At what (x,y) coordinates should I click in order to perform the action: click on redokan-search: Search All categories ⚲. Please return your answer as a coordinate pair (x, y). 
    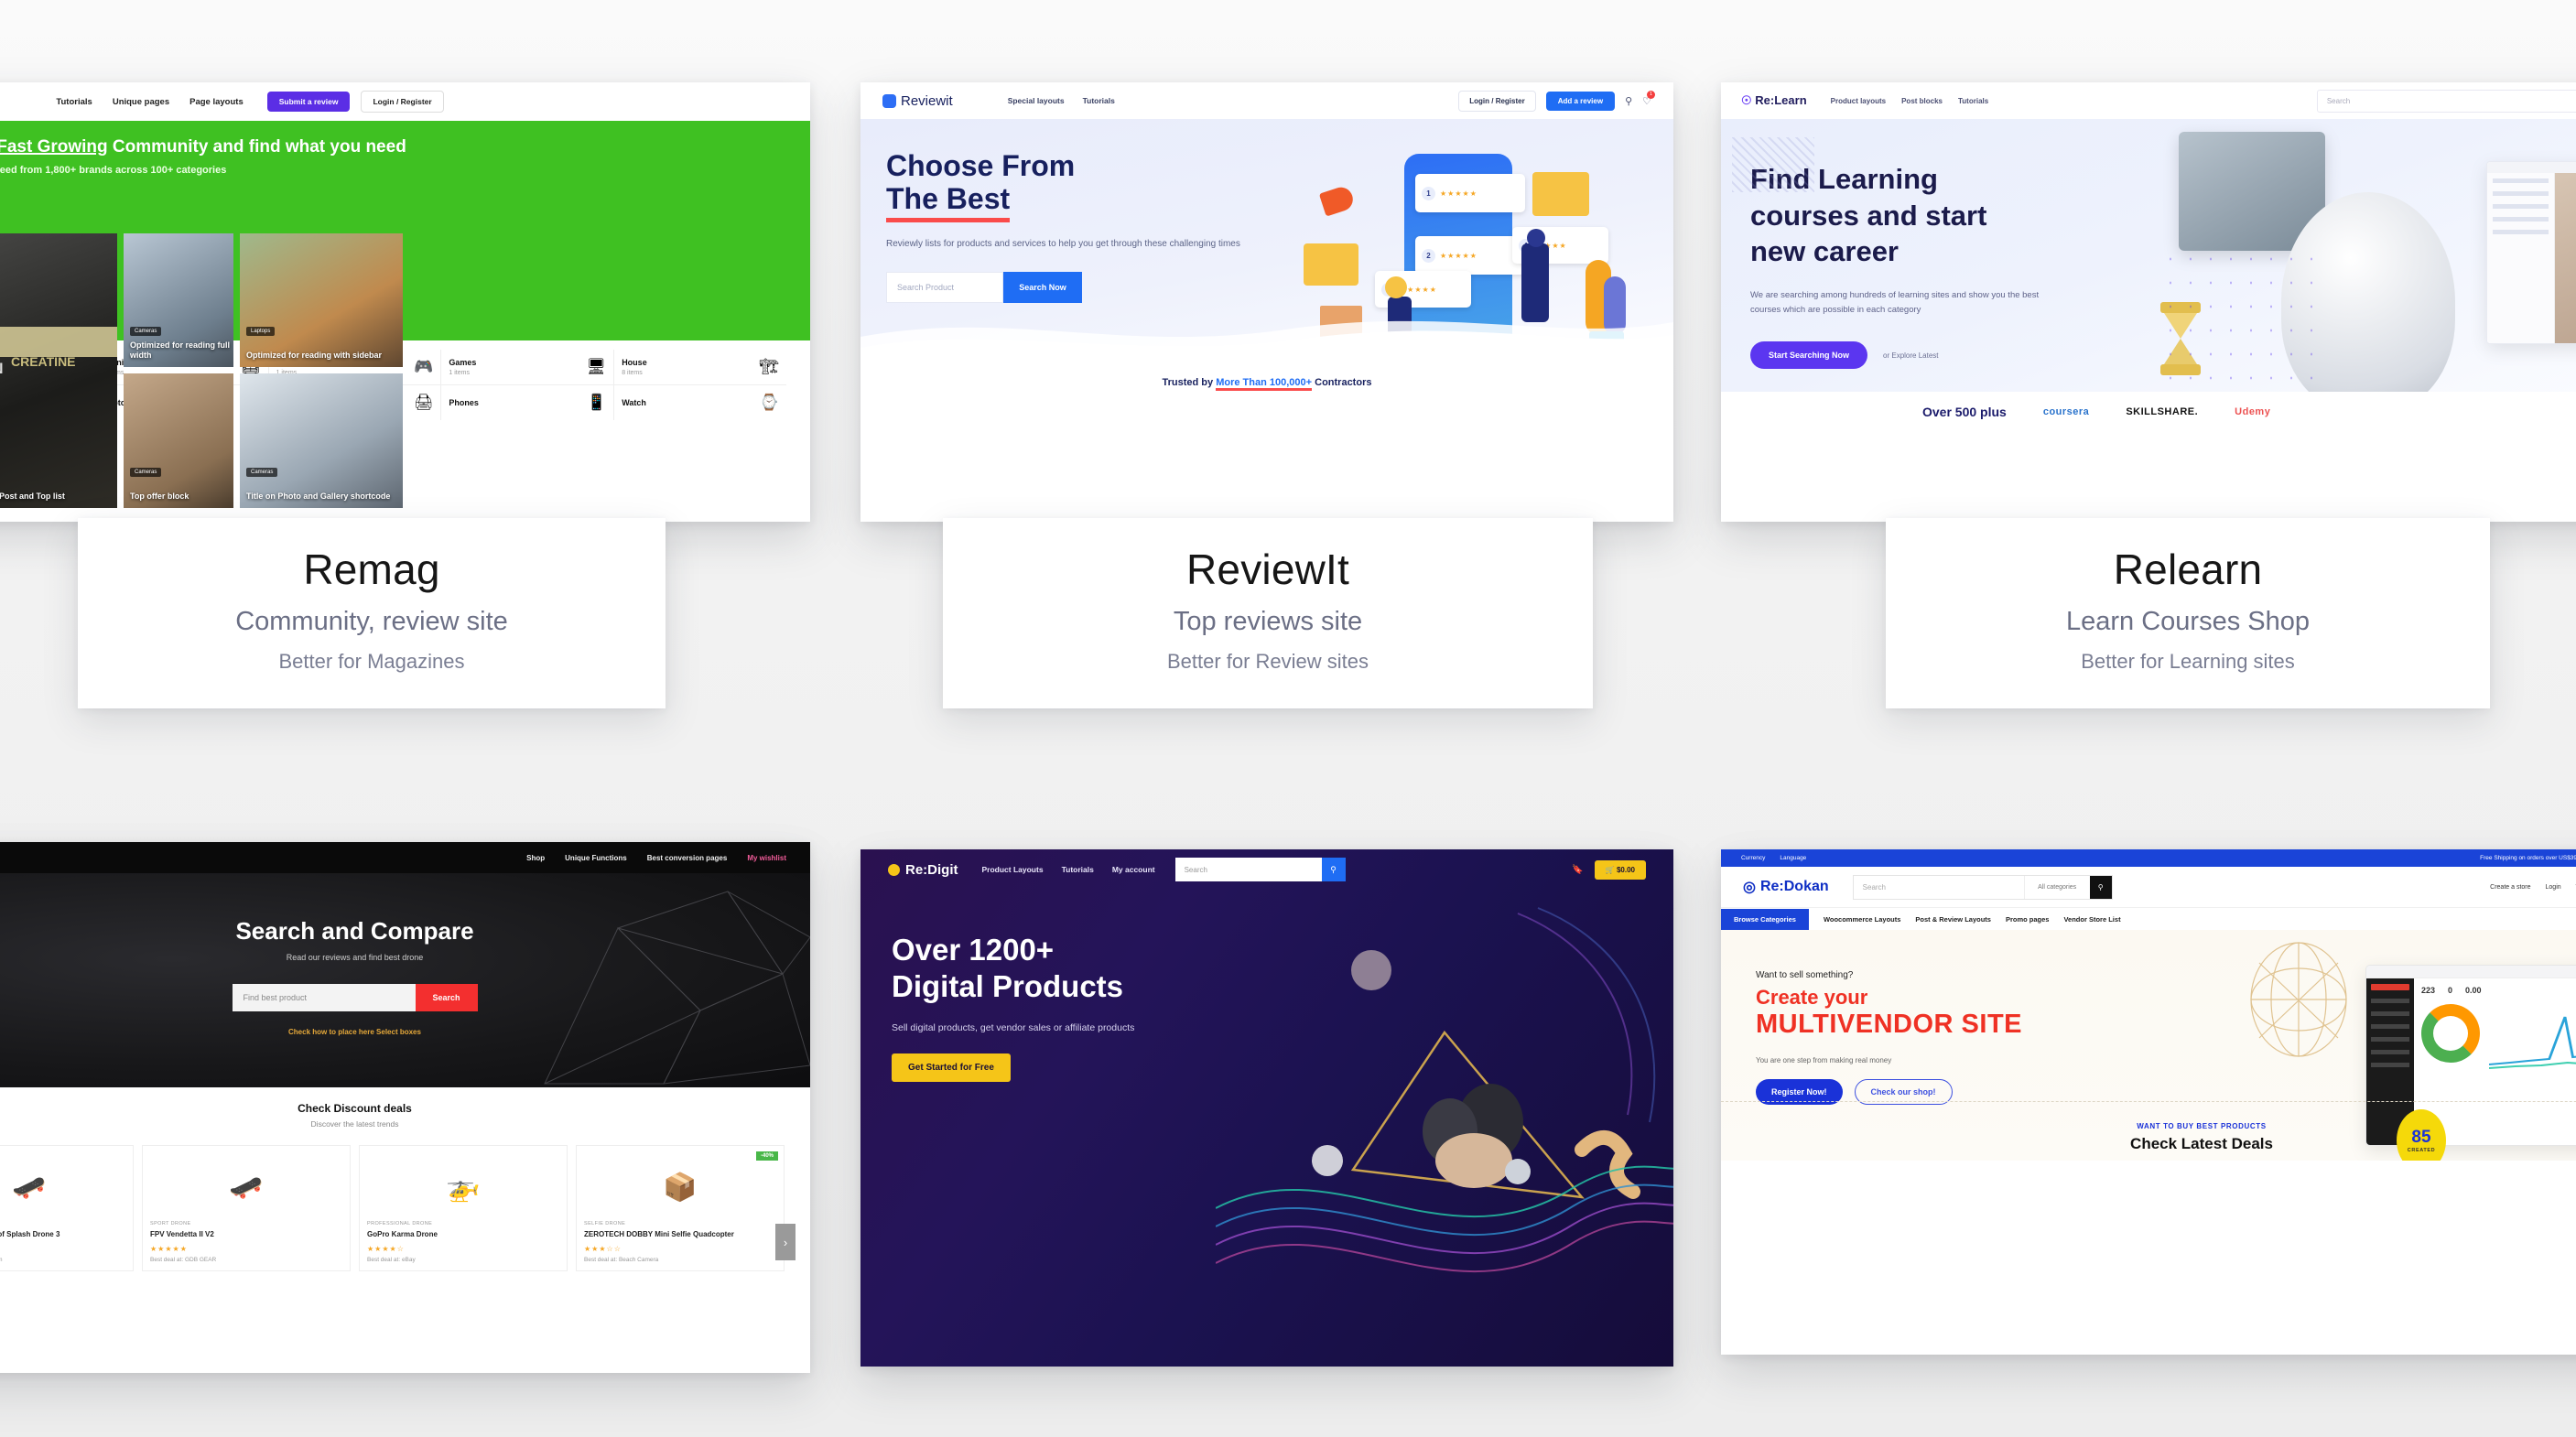
    Looking at the image, I should click on (1983, 887).